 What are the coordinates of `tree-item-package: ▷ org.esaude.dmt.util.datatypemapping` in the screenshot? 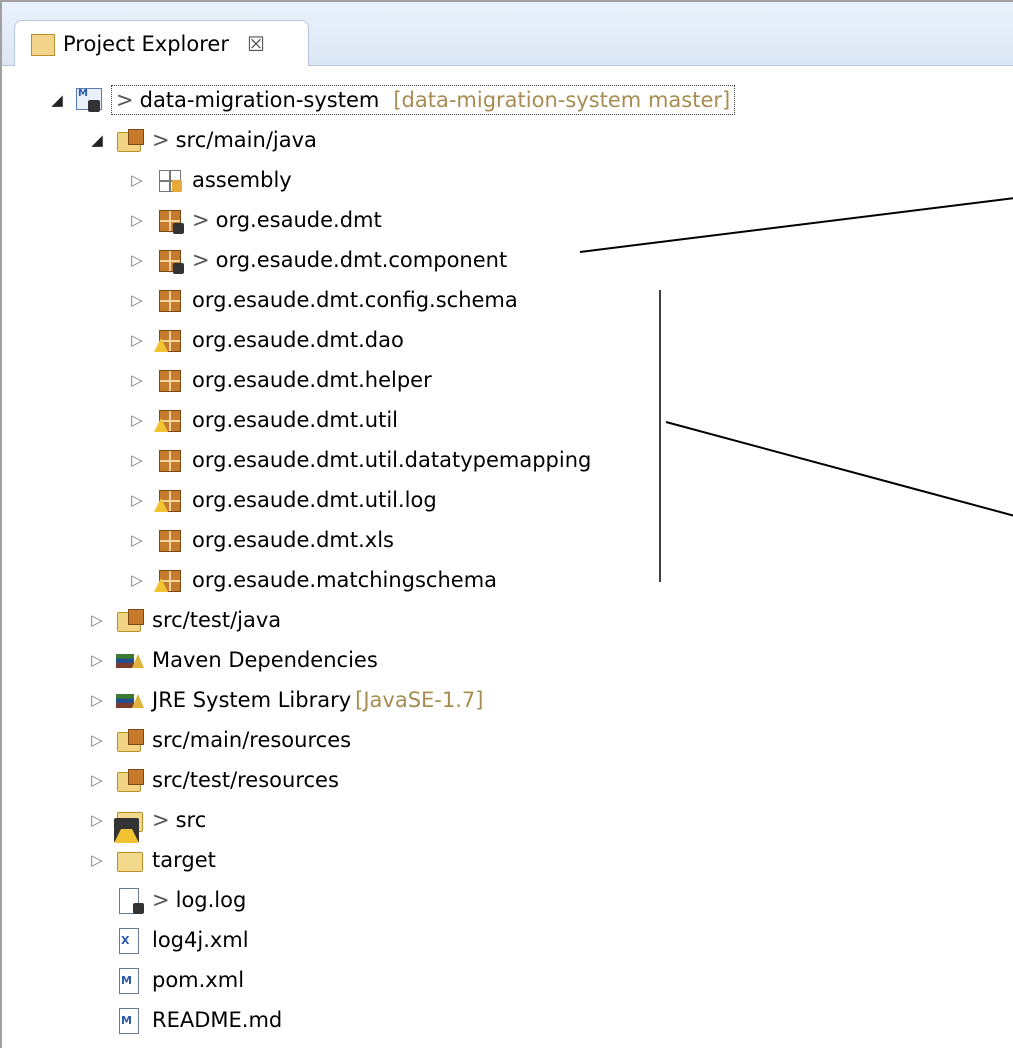 It's located at (358, 460).